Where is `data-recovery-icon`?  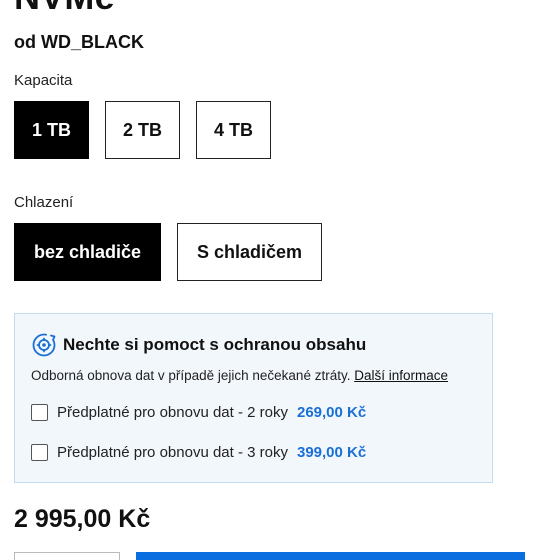 data-recovery-icon is located at coordinates (44, 345).